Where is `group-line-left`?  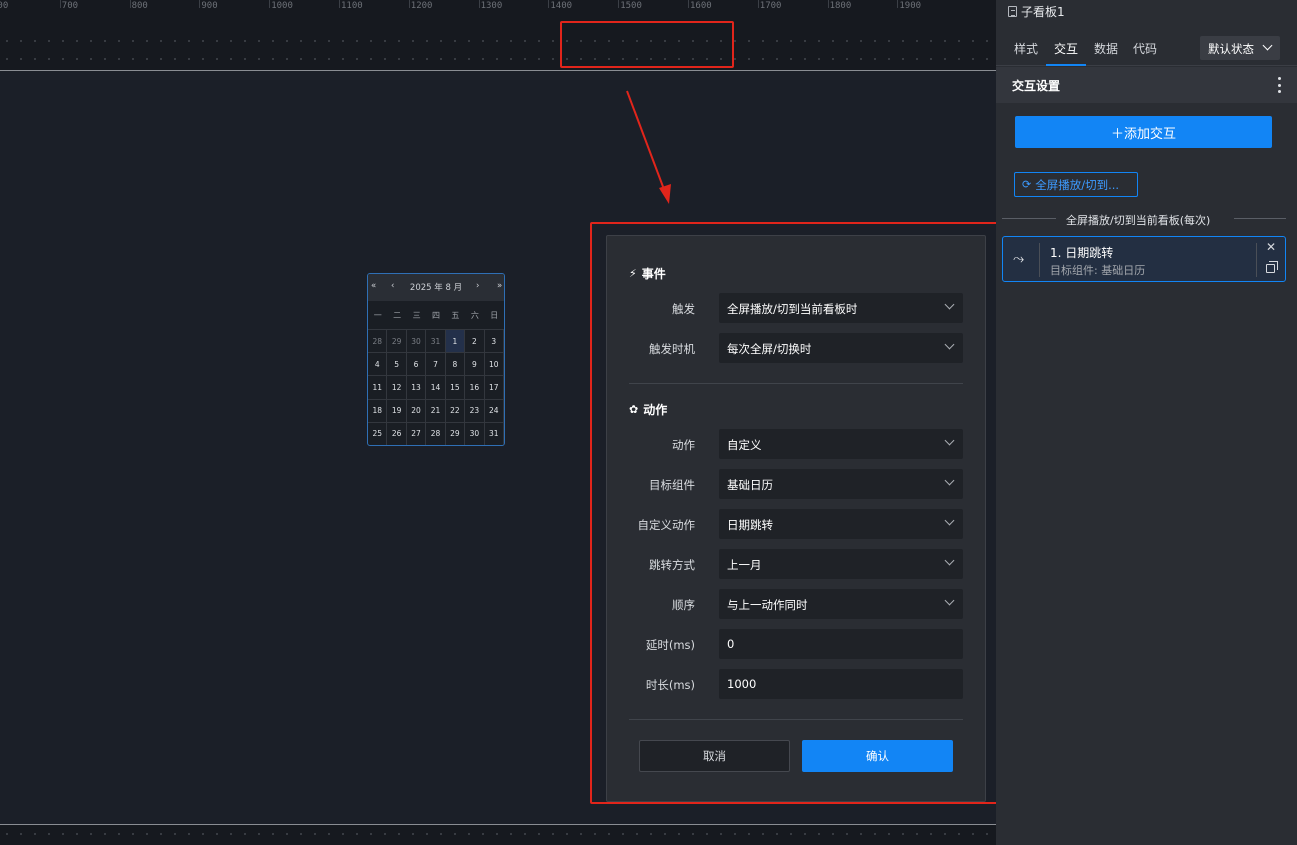 group-line-left is located at coordinates (1029, 218).